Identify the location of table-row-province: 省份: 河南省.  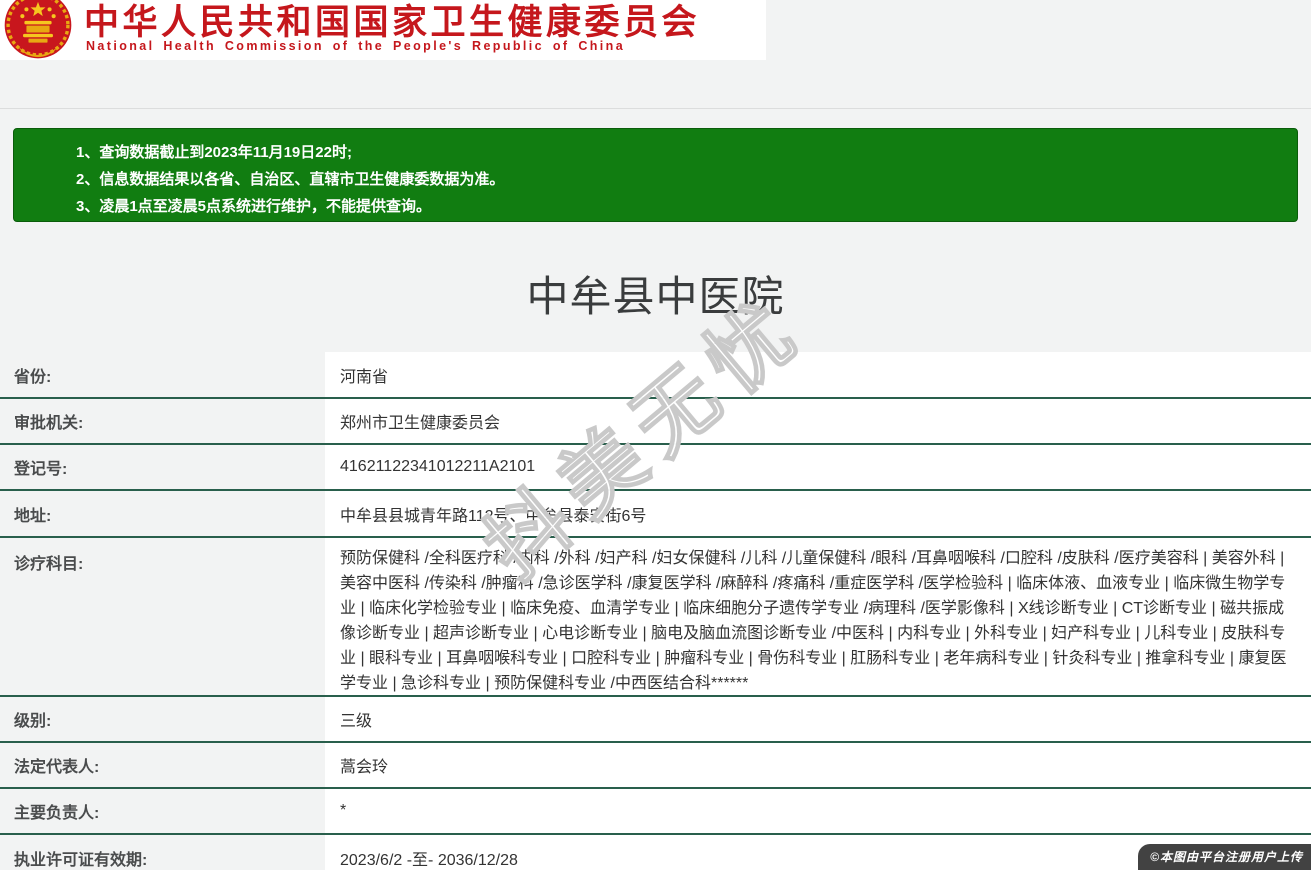
(655, 375).